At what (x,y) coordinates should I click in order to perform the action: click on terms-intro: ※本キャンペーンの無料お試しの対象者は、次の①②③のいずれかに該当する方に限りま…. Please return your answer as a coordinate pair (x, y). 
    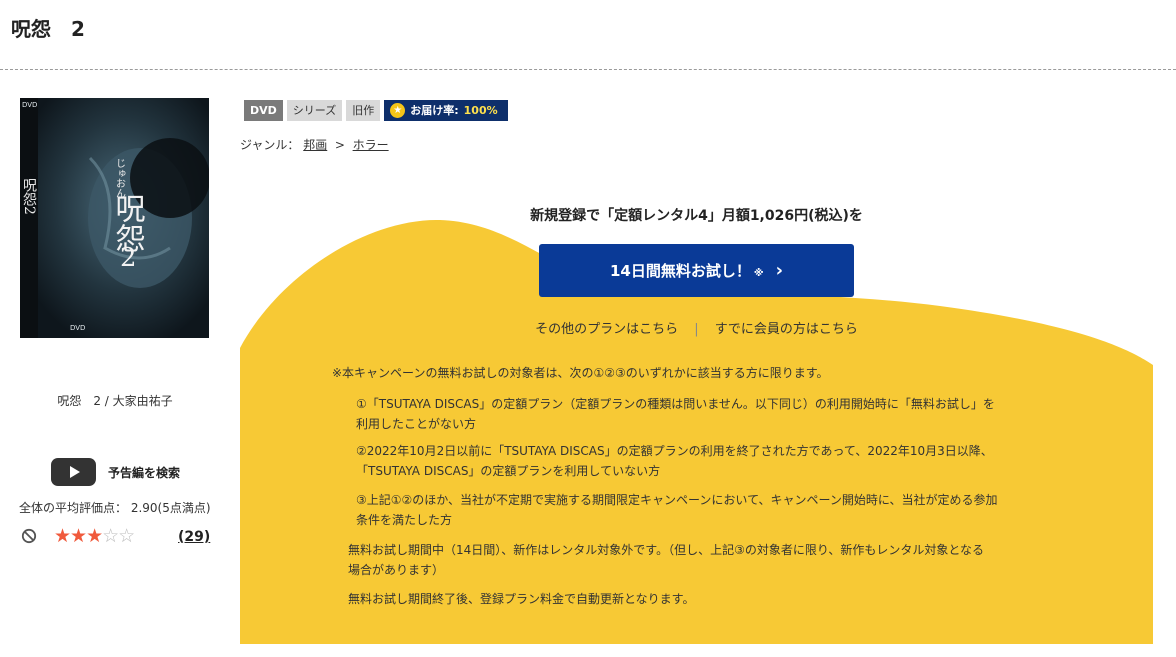
    Looking at the image, I should click on (580, 373).